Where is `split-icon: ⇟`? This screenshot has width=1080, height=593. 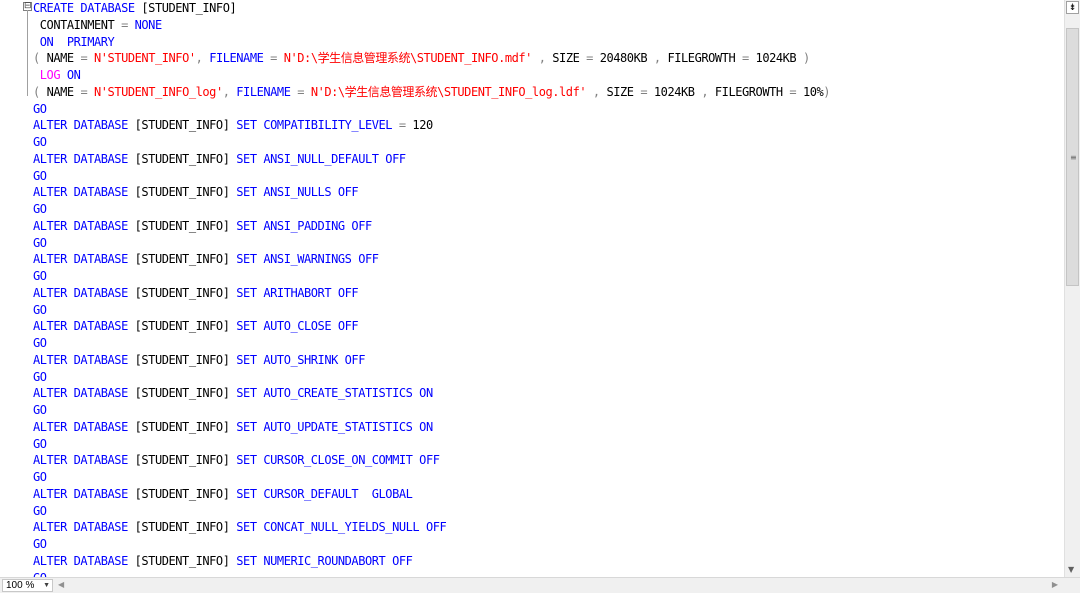
split-icon: ⇟ is located at coordinates (1072, 7).